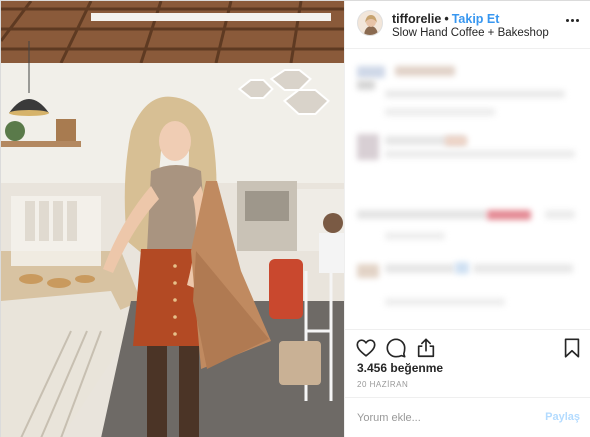 Image resolution: width=590 pixels, height=437 pixels. I want to click on avatar-image, so click(370, 23).